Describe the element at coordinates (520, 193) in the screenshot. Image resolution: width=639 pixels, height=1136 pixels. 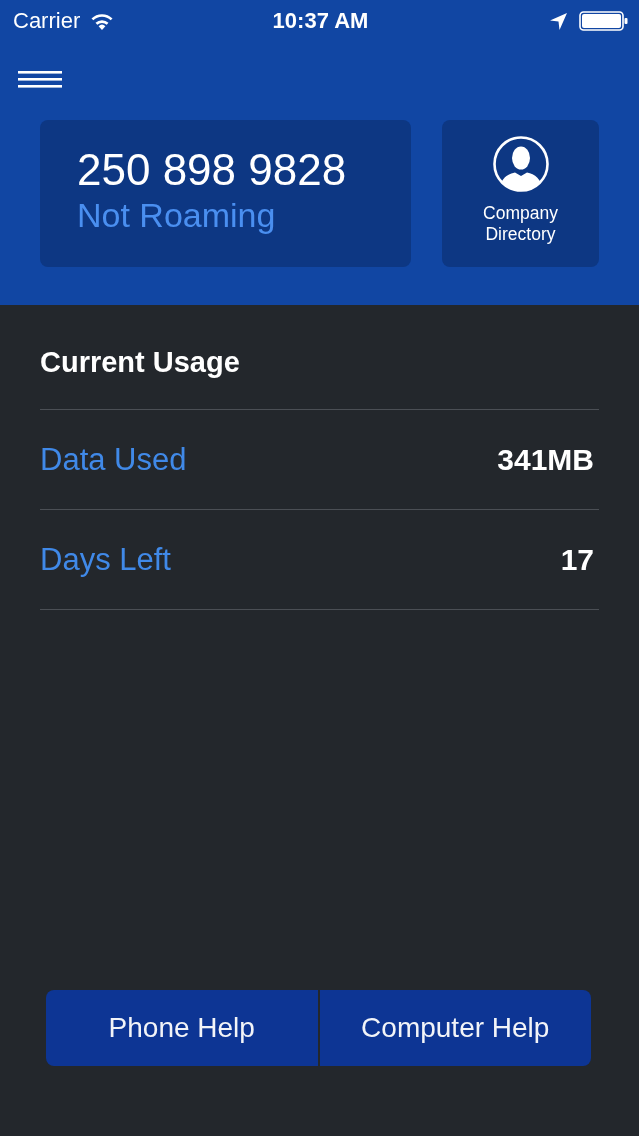
I see `company-directory-button: Company Directory` at that location.